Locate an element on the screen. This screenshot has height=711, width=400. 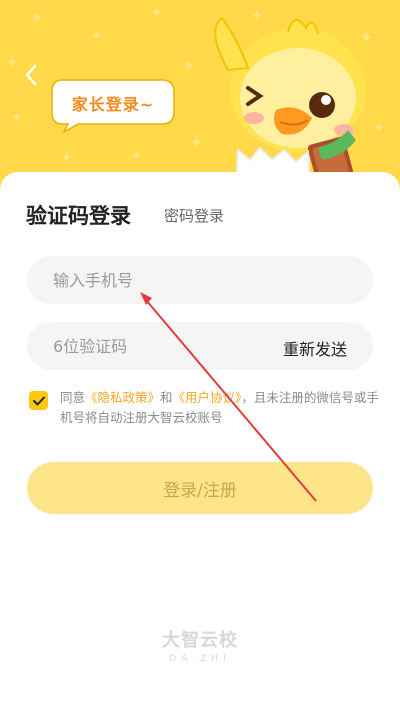
phone-input is located at coordinates (200, 280).